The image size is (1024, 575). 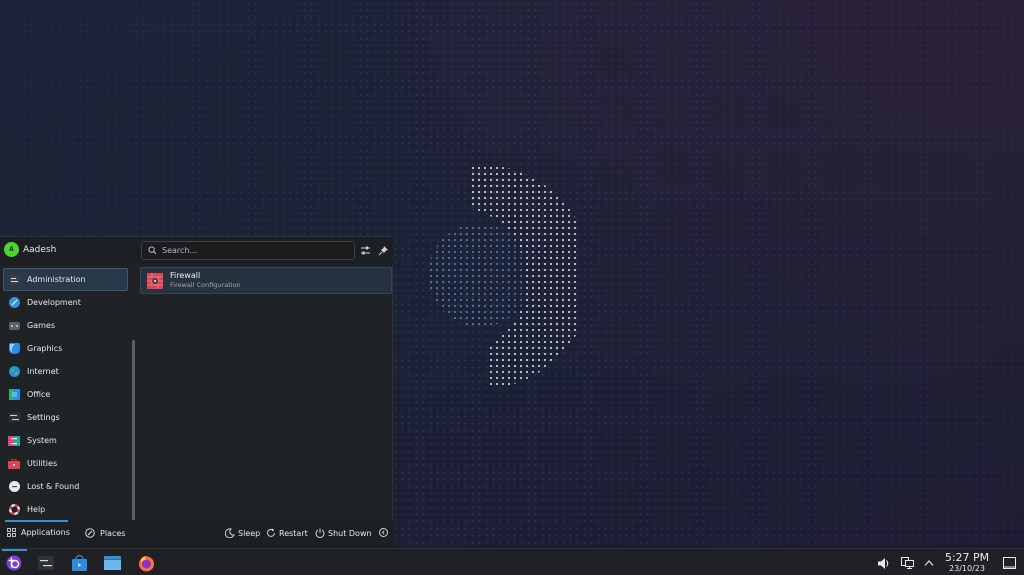 I want to click on category-utilities: Utilities, so click(x=65, y=463).